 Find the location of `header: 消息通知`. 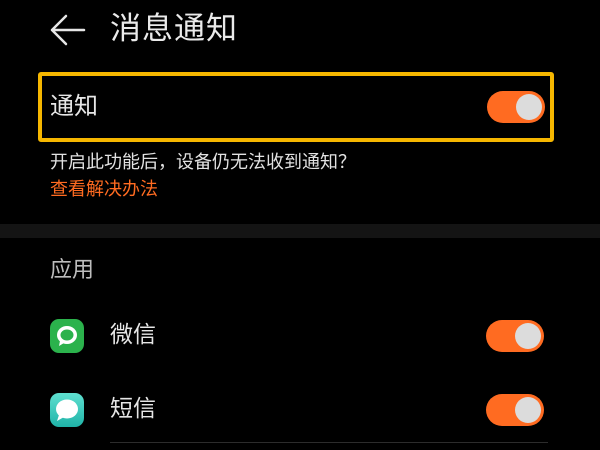

header: 消息通知 is located at coordinates (300, 31).